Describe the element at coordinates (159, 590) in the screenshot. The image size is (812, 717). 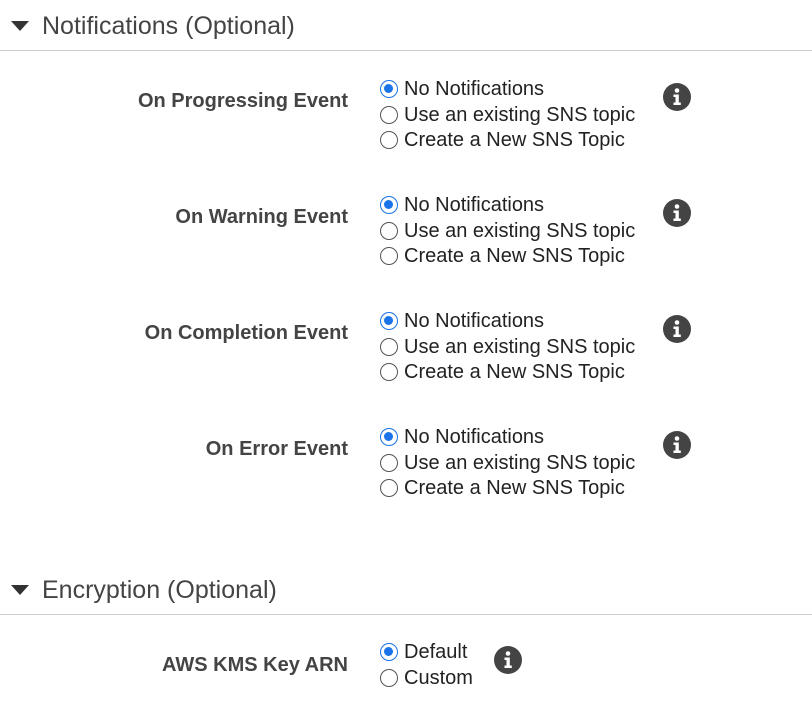
I see `encryption-section-title: Encryption (Optional)` at that location.